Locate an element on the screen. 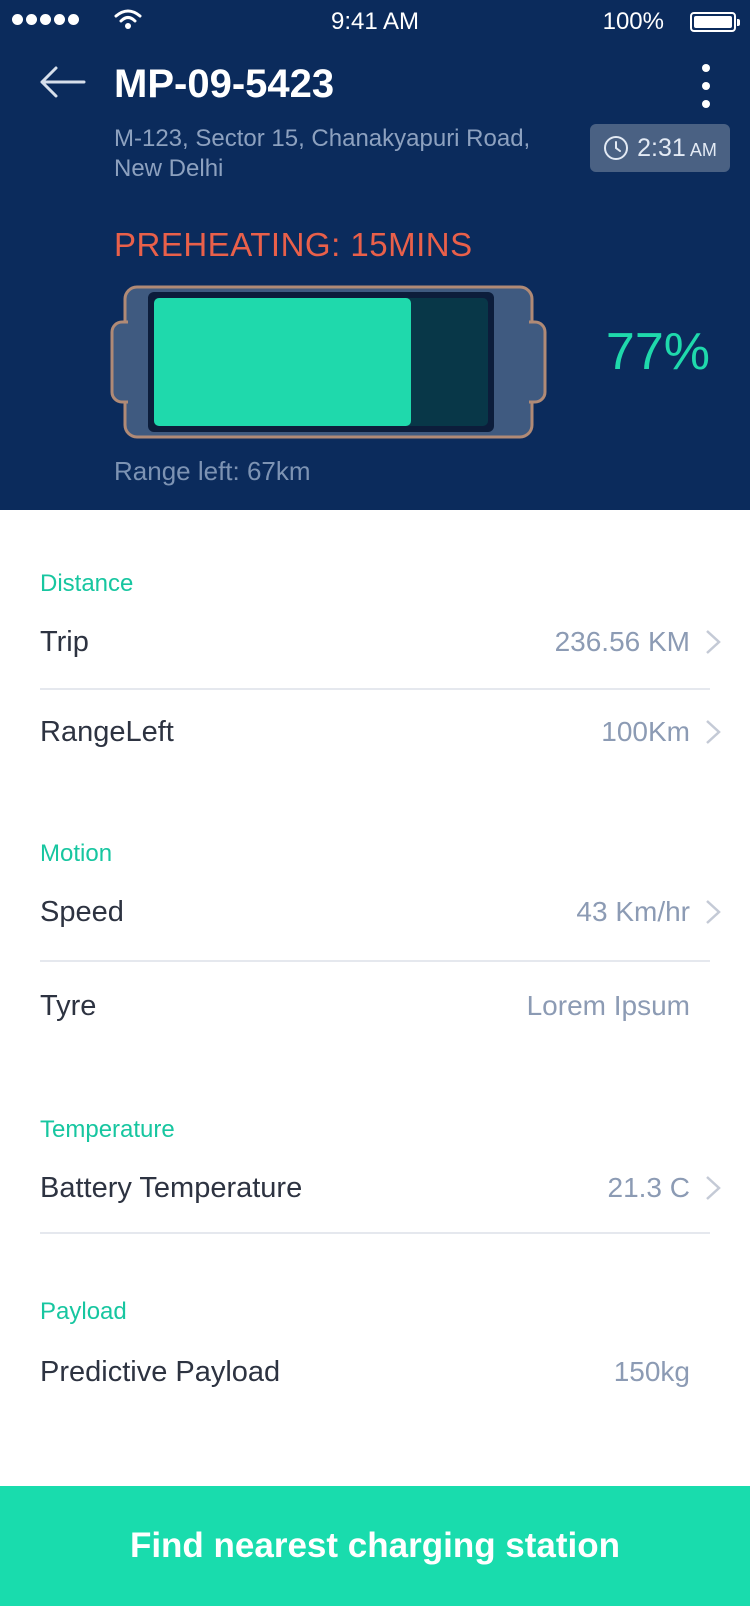  row-battery-temperature: Battery Temperature 21.3 C is located at coordinates (395, 1188).